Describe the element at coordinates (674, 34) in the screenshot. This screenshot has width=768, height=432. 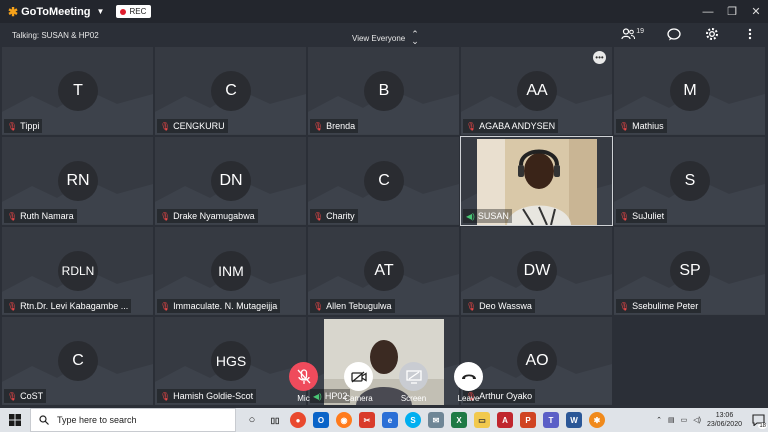
I see `chat-button` at that location.